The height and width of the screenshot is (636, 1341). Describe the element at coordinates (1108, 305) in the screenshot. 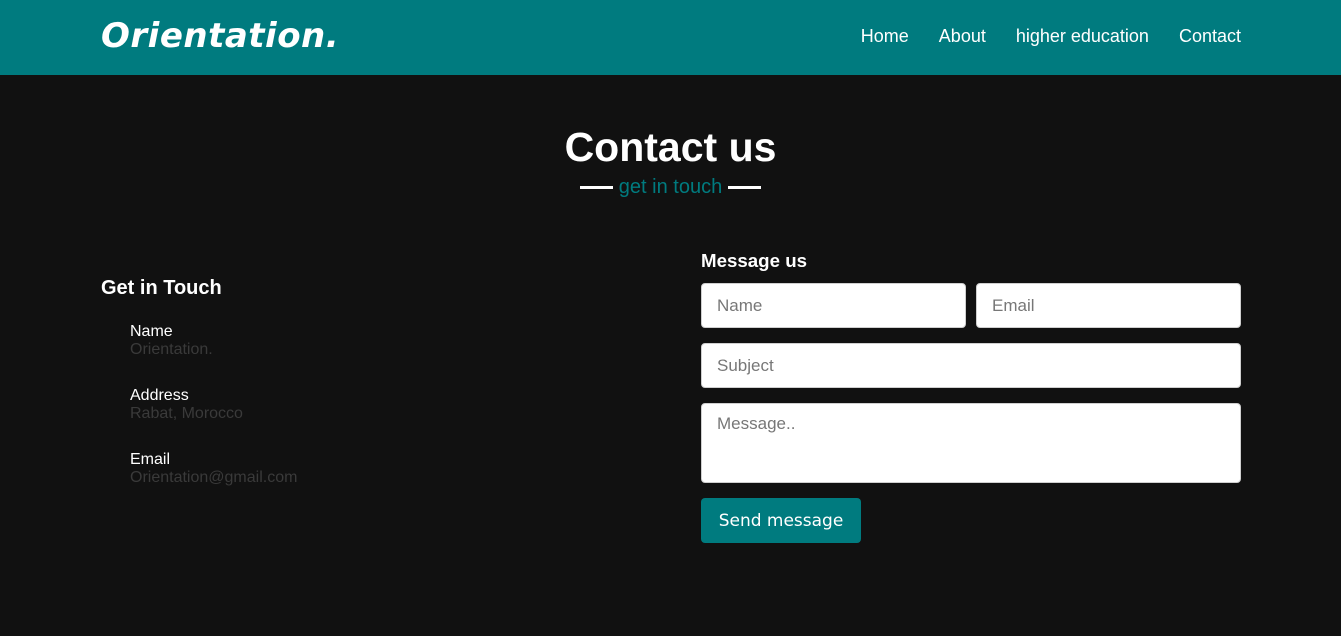

I see `email-input` at that location.